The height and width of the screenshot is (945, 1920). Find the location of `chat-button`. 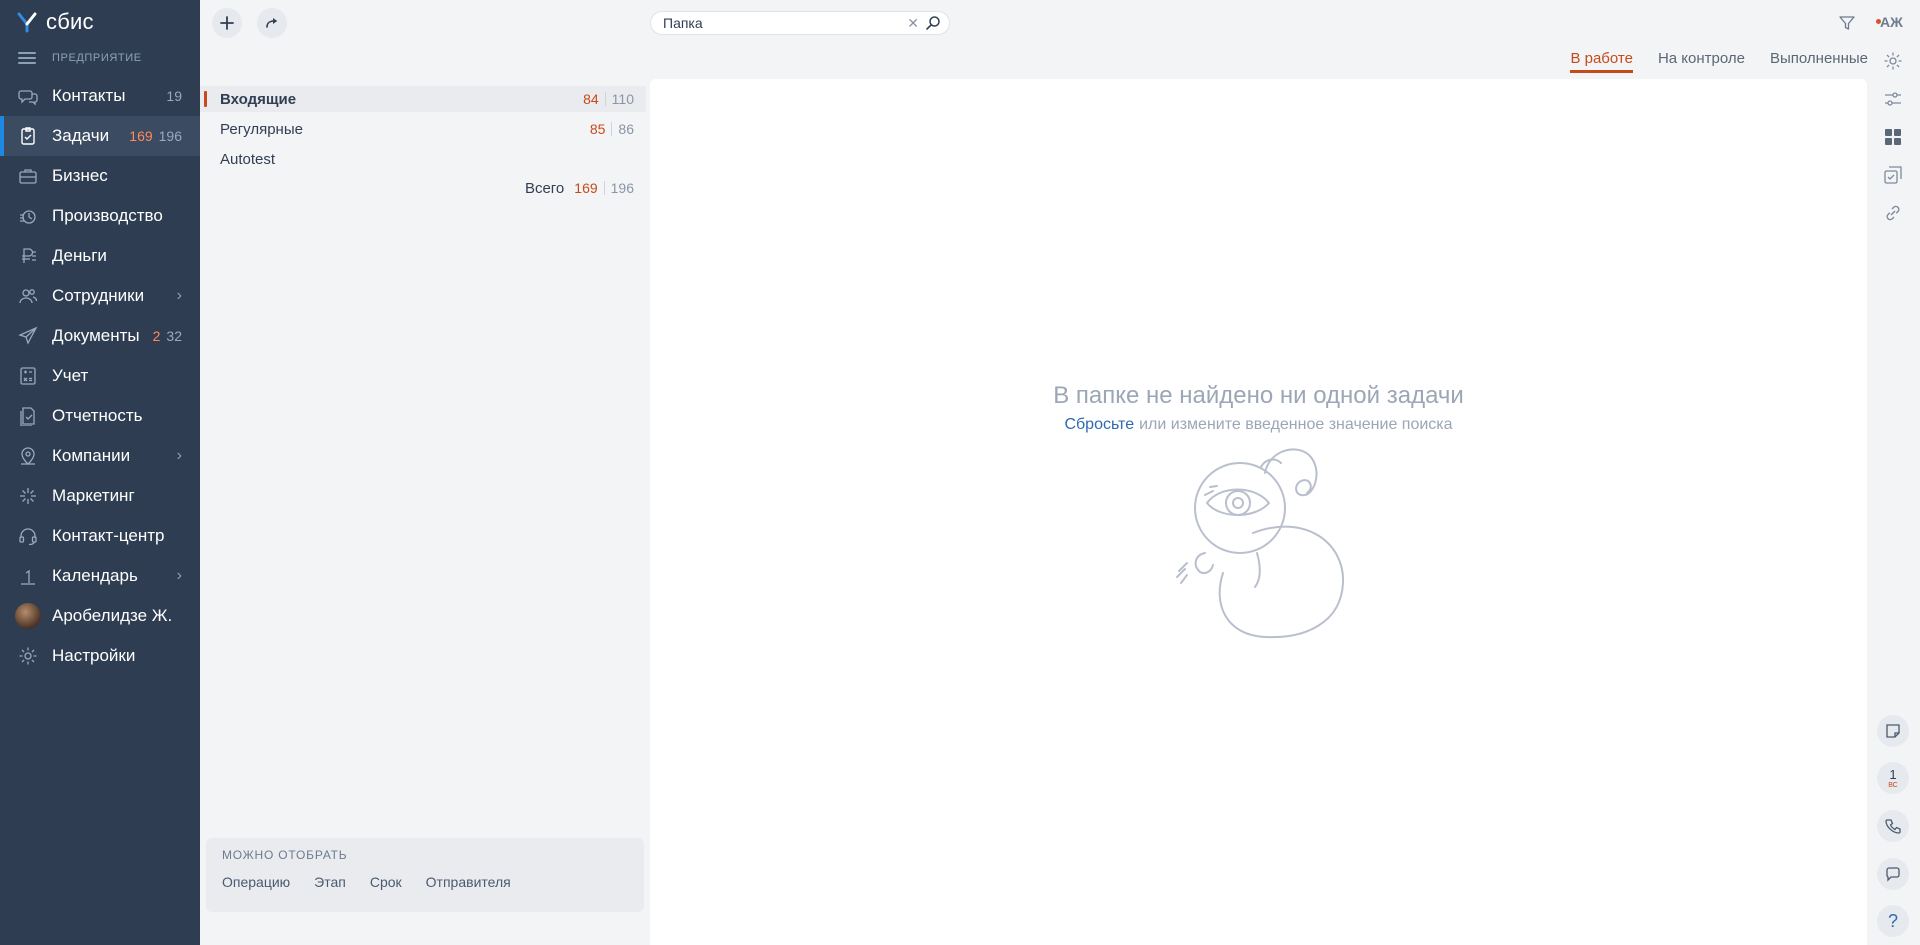

chat-button is located at coordinates (1893, 874).